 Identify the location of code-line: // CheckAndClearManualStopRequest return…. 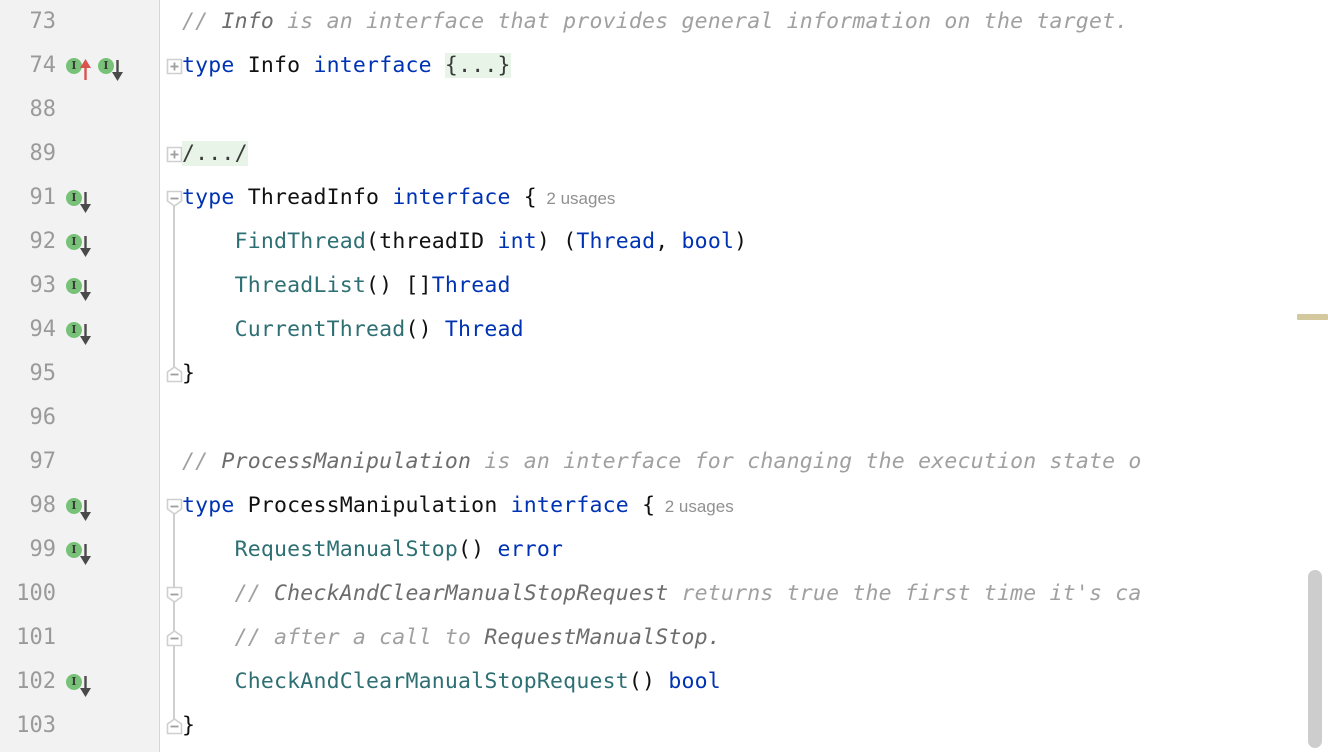
(744, 594).